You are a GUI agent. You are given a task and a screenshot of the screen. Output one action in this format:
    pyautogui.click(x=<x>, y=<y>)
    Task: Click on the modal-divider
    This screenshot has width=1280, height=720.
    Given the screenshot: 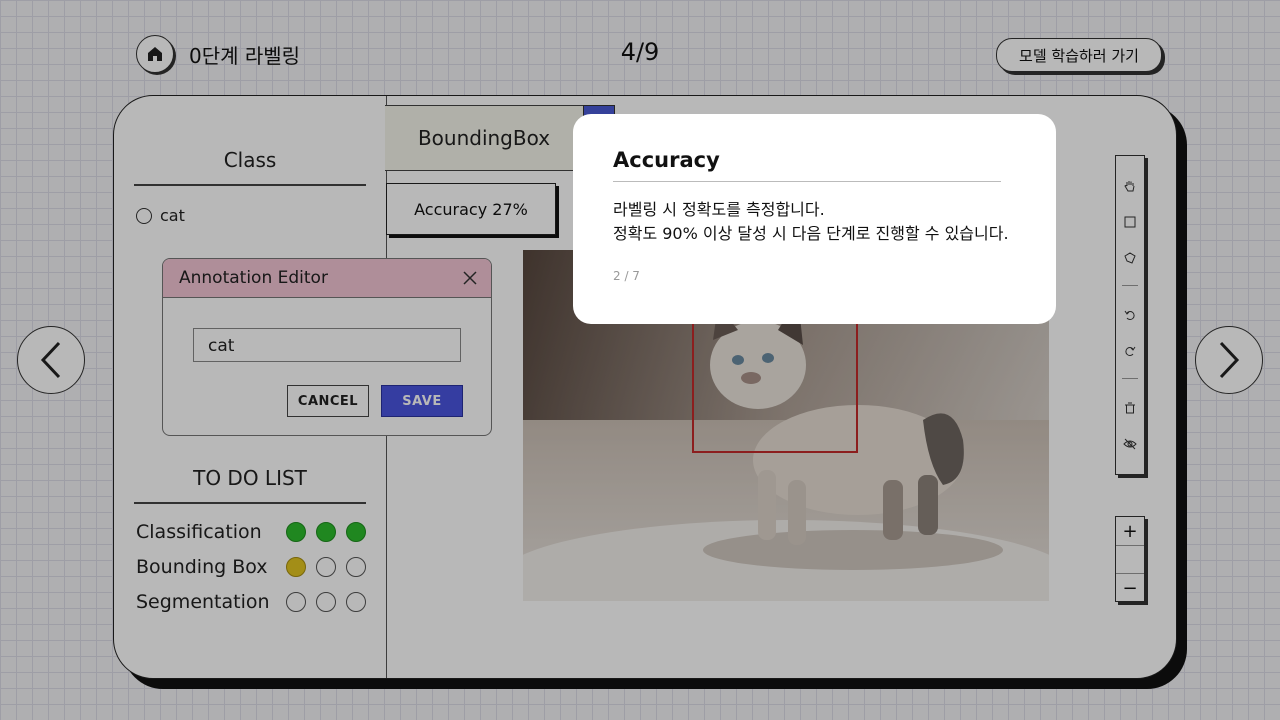 What is the action you would take?
    pyautogui.click(x=807, y=181)
    